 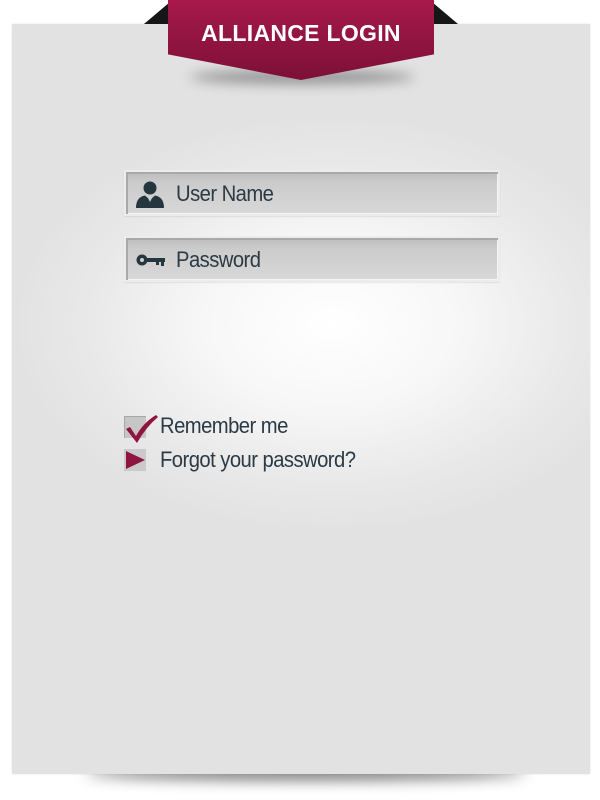 What do you see at coordinates (301, 33) in the screenshot?
I see `page-title: ALLIANCE LOGIN` at bounding box center [301, 33].